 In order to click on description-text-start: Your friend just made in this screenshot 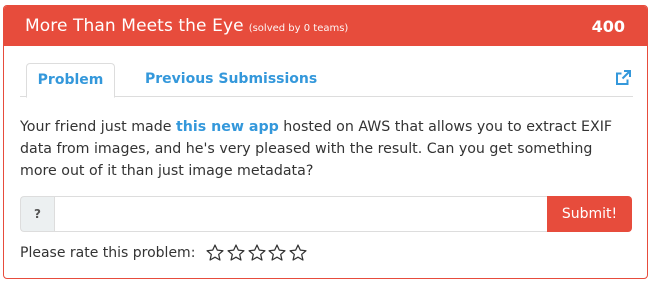, I will do `click(98, 127)`.